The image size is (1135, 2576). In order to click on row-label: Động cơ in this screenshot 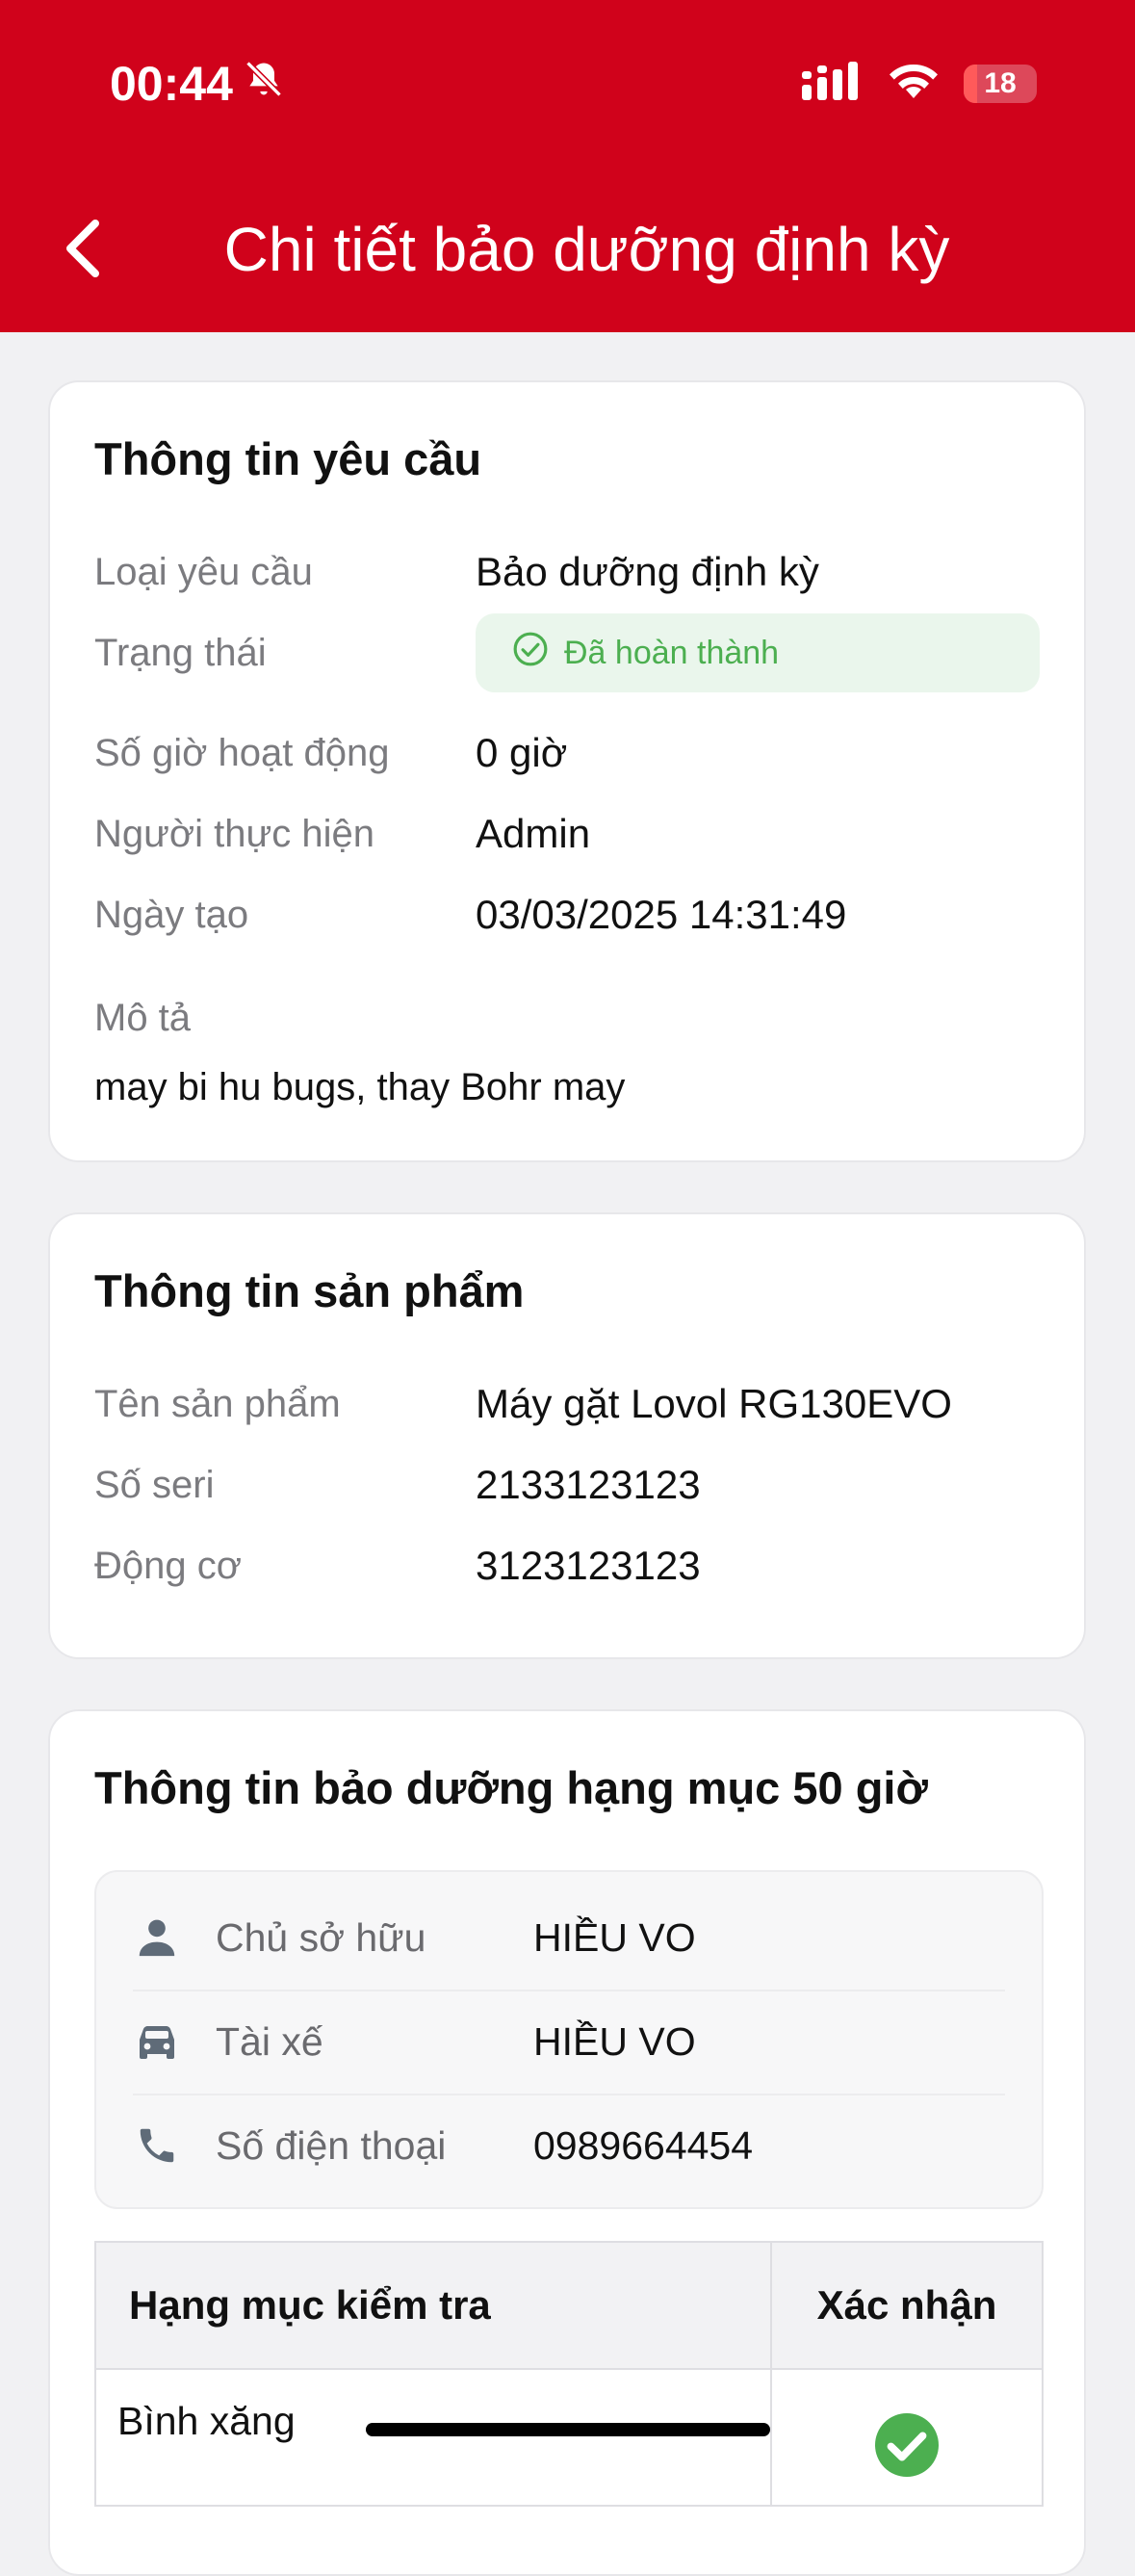, I will do `click(168, 1565)`.